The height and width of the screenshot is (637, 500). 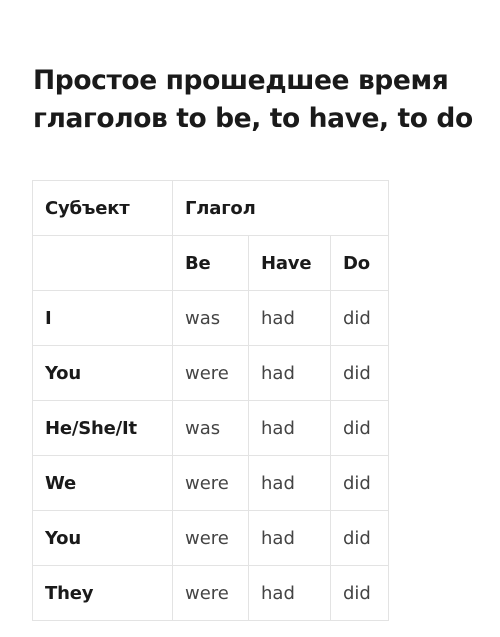 I want to click on table-row: He/She/It was had did, so click(x=210, y=428).